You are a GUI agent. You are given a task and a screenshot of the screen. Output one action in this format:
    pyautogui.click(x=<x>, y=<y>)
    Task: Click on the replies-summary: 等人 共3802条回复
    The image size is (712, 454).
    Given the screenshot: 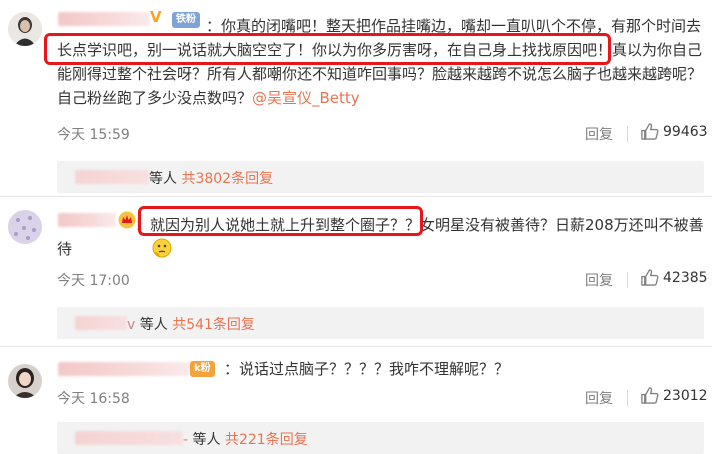 What is the action you would take?
    pyautogui.click(x=380, y=177)
    